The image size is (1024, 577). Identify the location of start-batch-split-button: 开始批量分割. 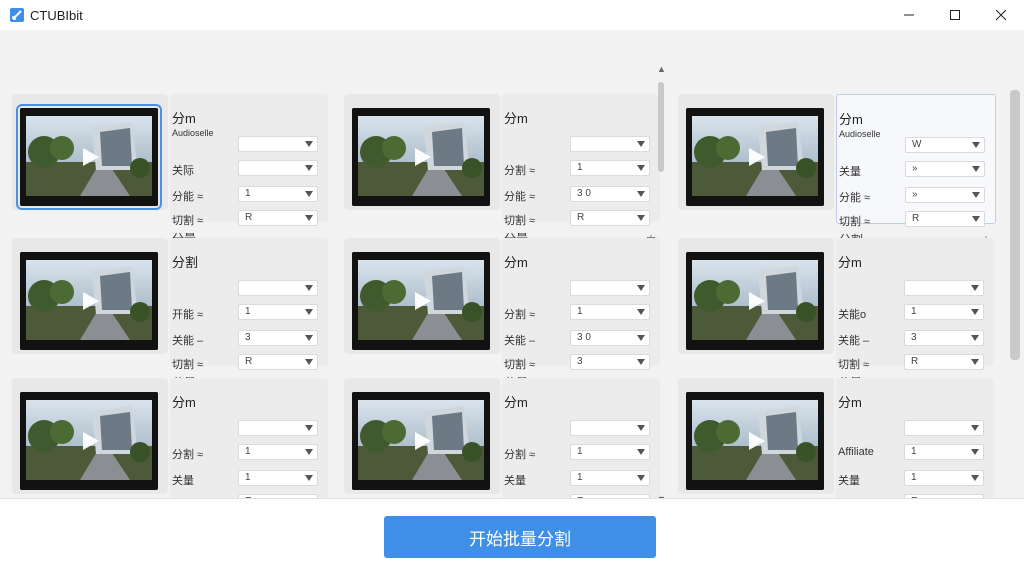
(520, 537).